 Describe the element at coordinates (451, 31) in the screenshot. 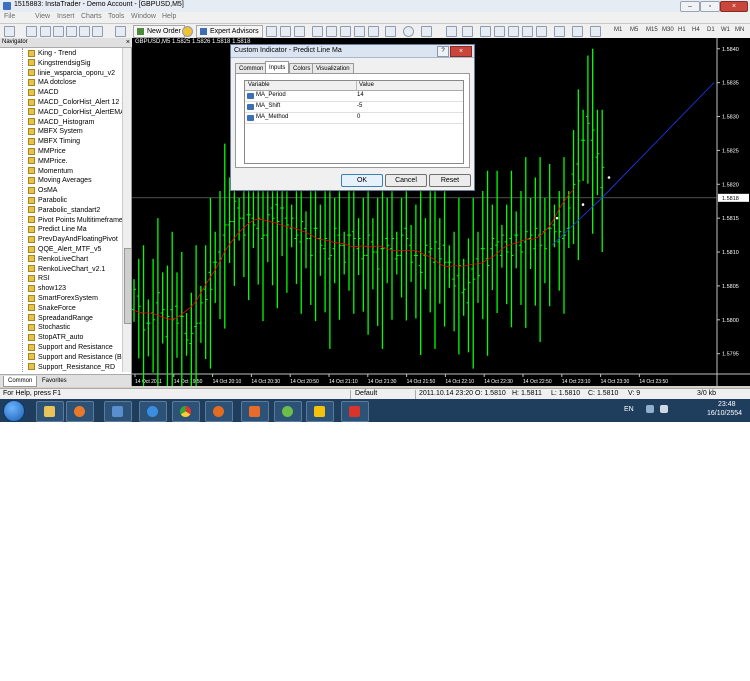

I see `cursor-icon` at that location.